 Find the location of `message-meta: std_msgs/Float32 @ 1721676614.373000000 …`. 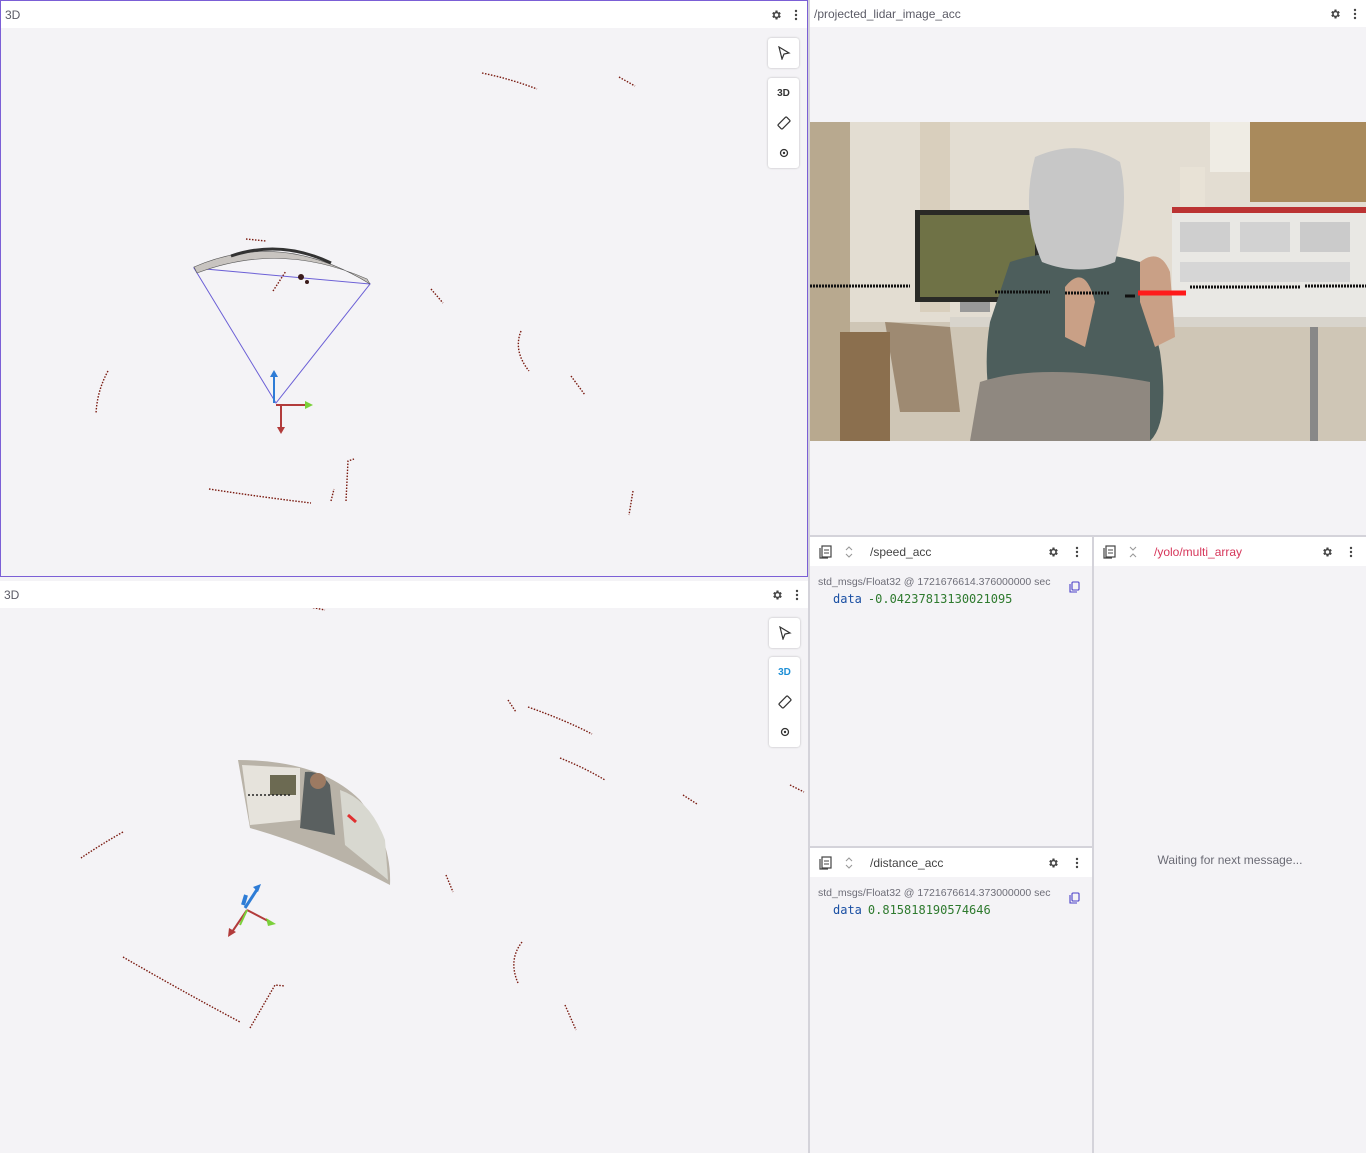

message-meta: std_msgs/Float32 @ 1721676614.373000000 … is located at coordinates (934, 893).